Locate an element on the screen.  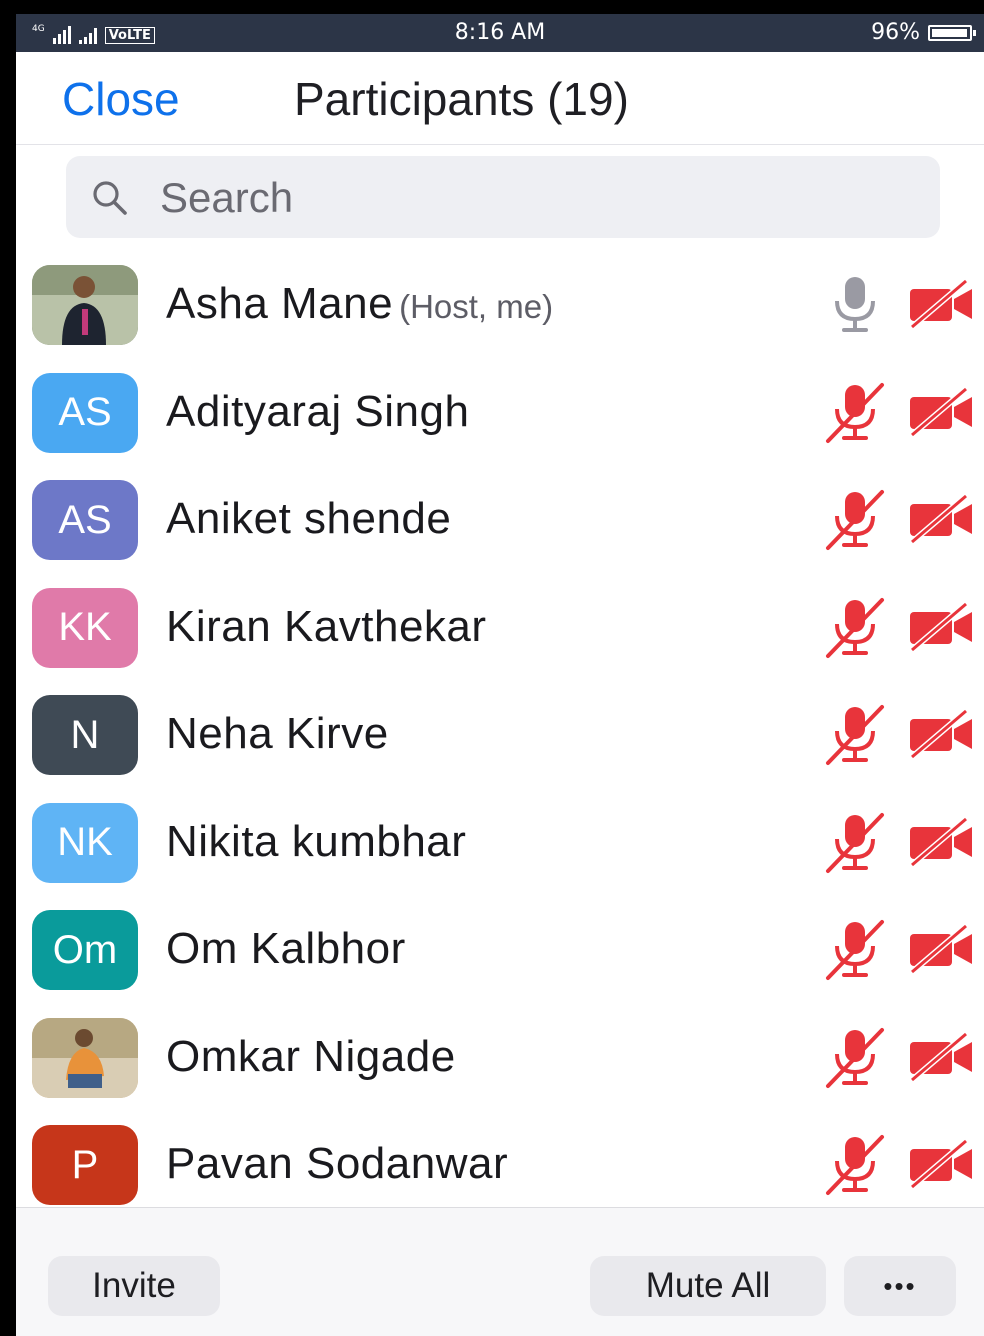
participant-row: Asha Mane (Host, me) is located at coordinates (500, 302).